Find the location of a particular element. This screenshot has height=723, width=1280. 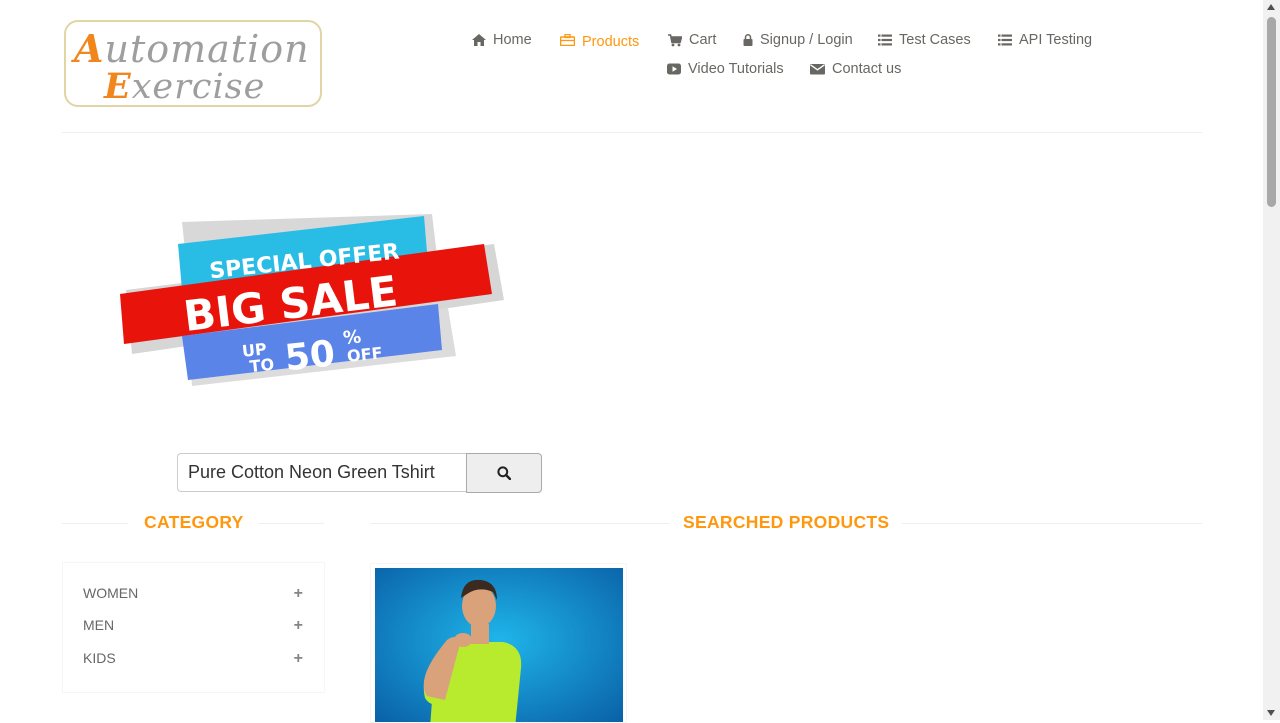

category-panel: WOMEN + MEN + KIDS + is located at coordinates (193, 627).